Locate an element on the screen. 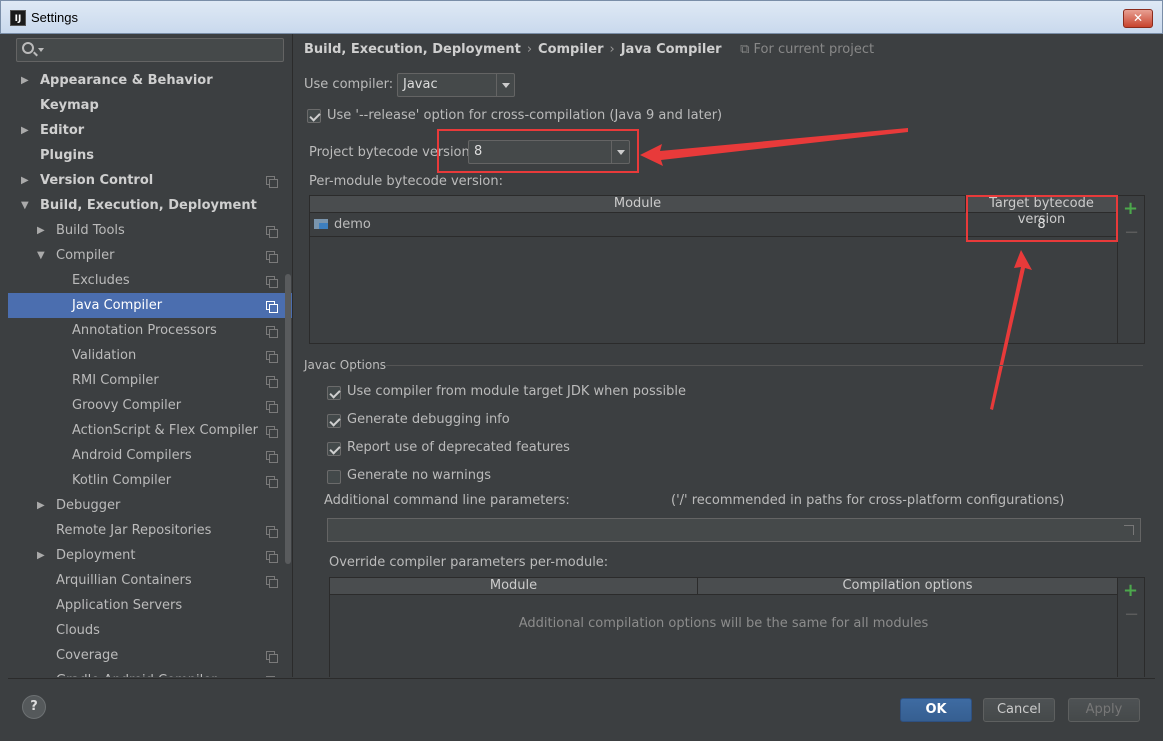 Image resolution: width=1163 pixels, height=741 pixels. window-close-button: ✕ is located at coordinates (1138, 18).